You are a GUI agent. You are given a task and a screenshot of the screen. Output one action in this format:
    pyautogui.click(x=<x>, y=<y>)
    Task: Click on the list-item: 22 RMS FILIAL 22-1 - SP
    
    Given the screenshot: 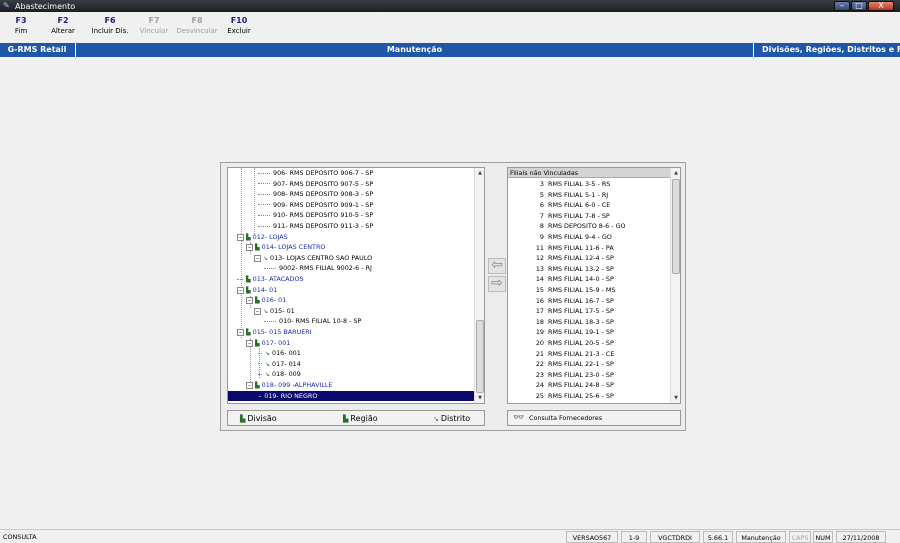 What is the action you would take?
    pyautogui.click(x=561, y=364)
    